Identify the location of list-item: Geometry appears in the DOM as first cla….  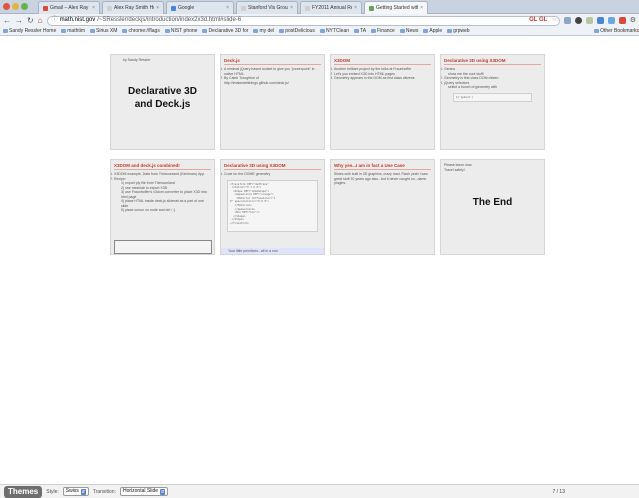
(382, 78).